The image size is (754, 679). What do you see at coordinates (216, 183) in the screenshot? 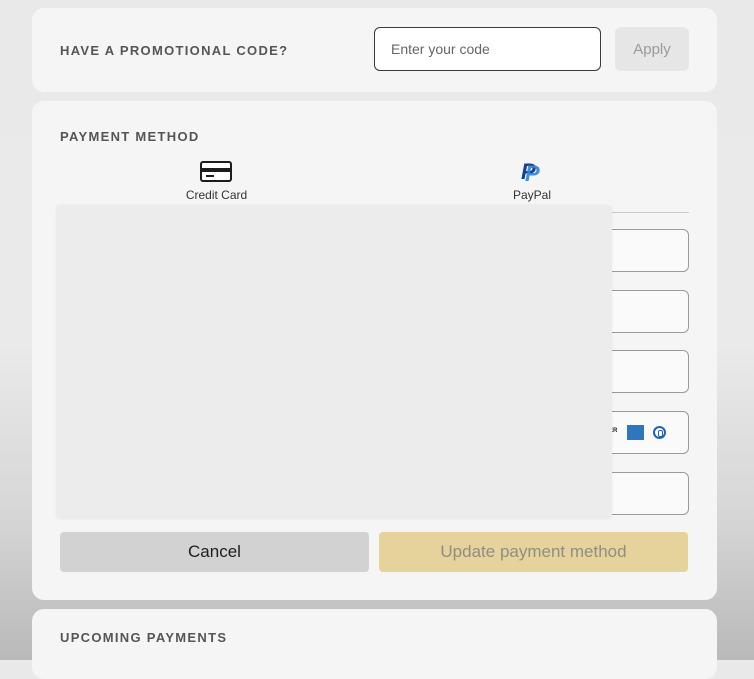
I see `tab-credit-card: Credit Card` at bounding box center [216, 183].